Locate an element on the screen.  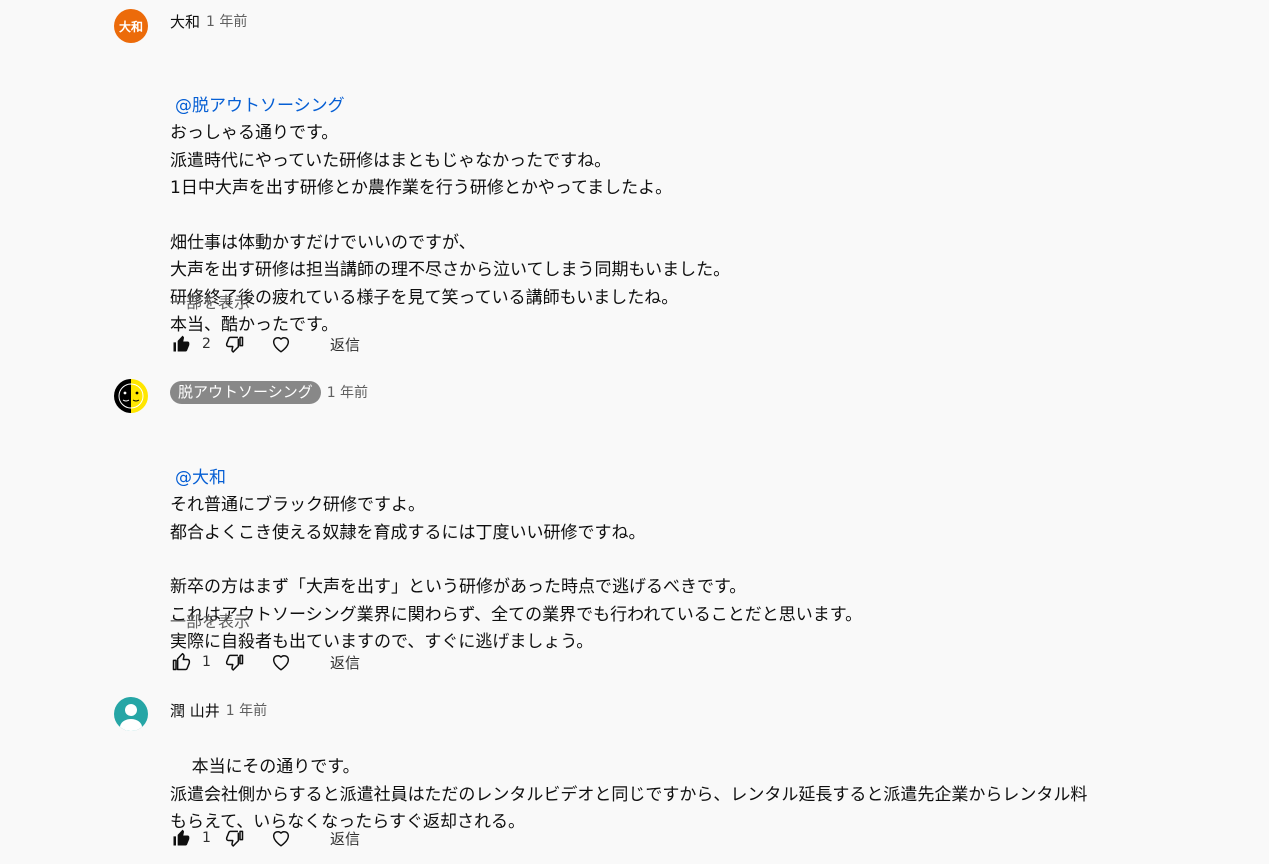
avatar: 大和 is located at coordinates (131, 26).